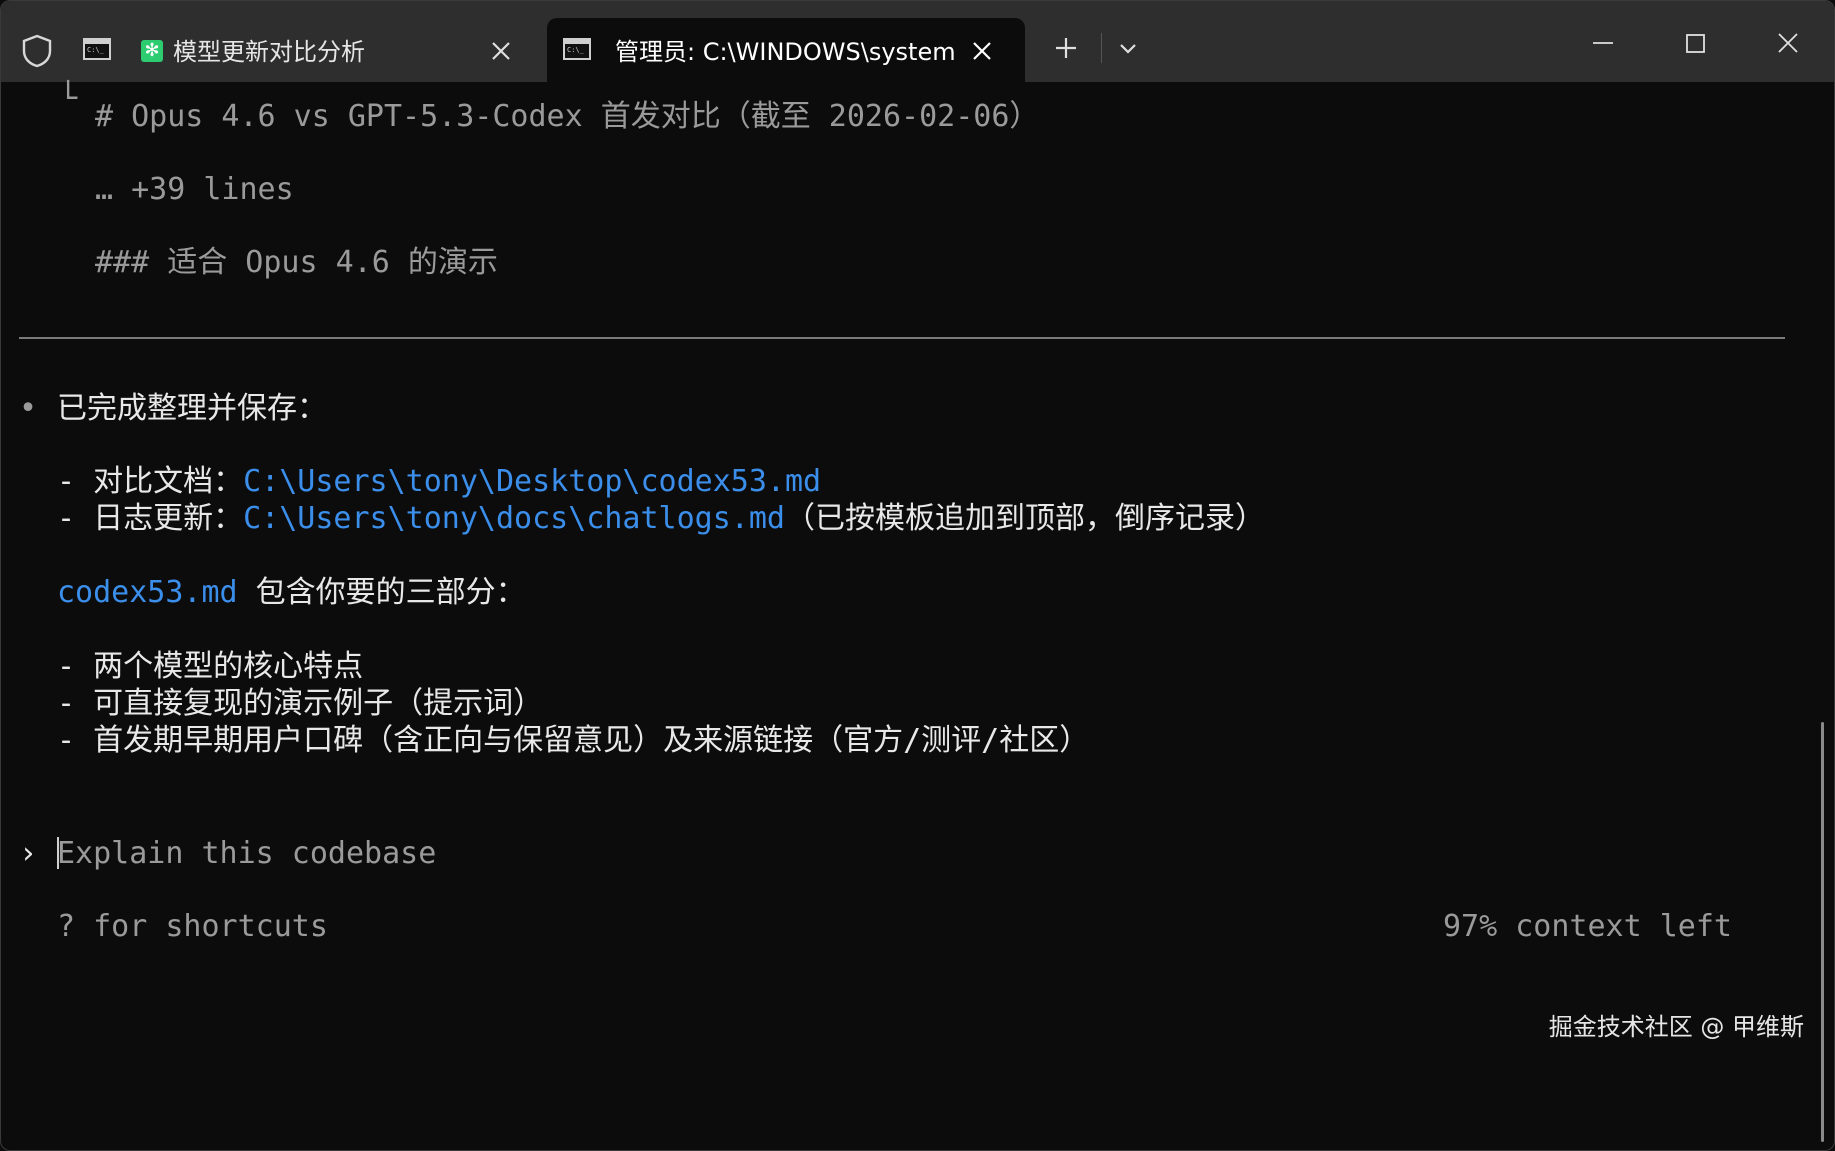  What do you see at coordinates (147, 592) in the screenshot?
I see `file-name: codex53.md` at bounding box center [147, 592].